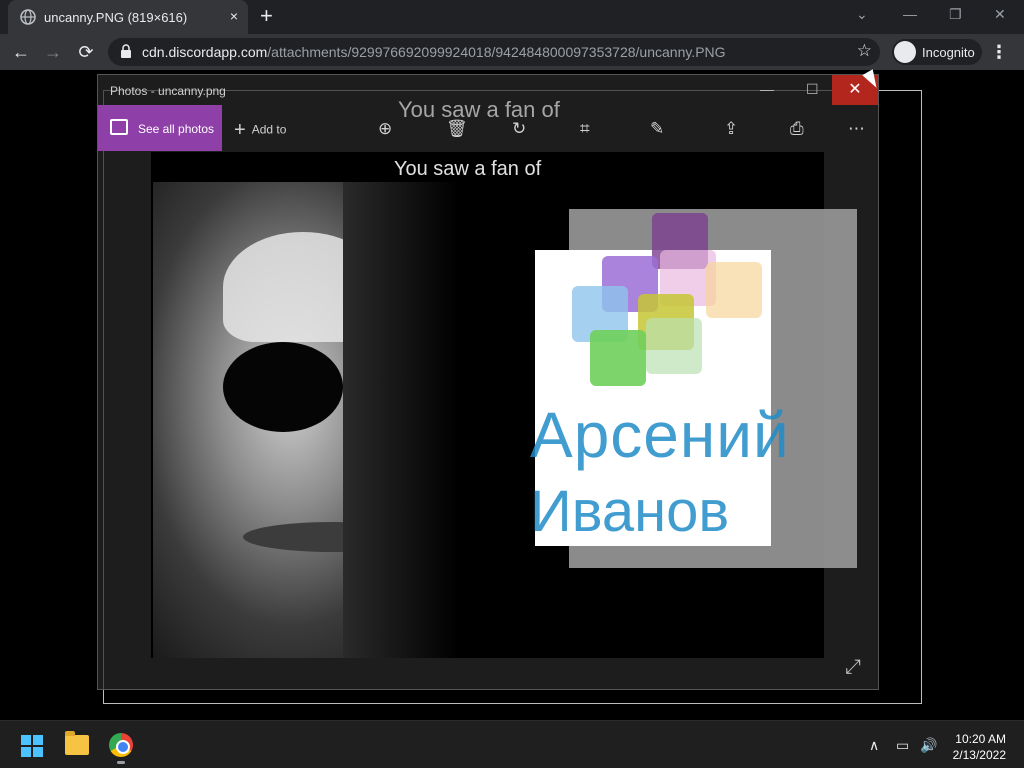 The width and height of the screenshot is (1024, 768). Describe the element at coordinates (121, 762) in the screenshot. I see `active-app-indicator` at that location.